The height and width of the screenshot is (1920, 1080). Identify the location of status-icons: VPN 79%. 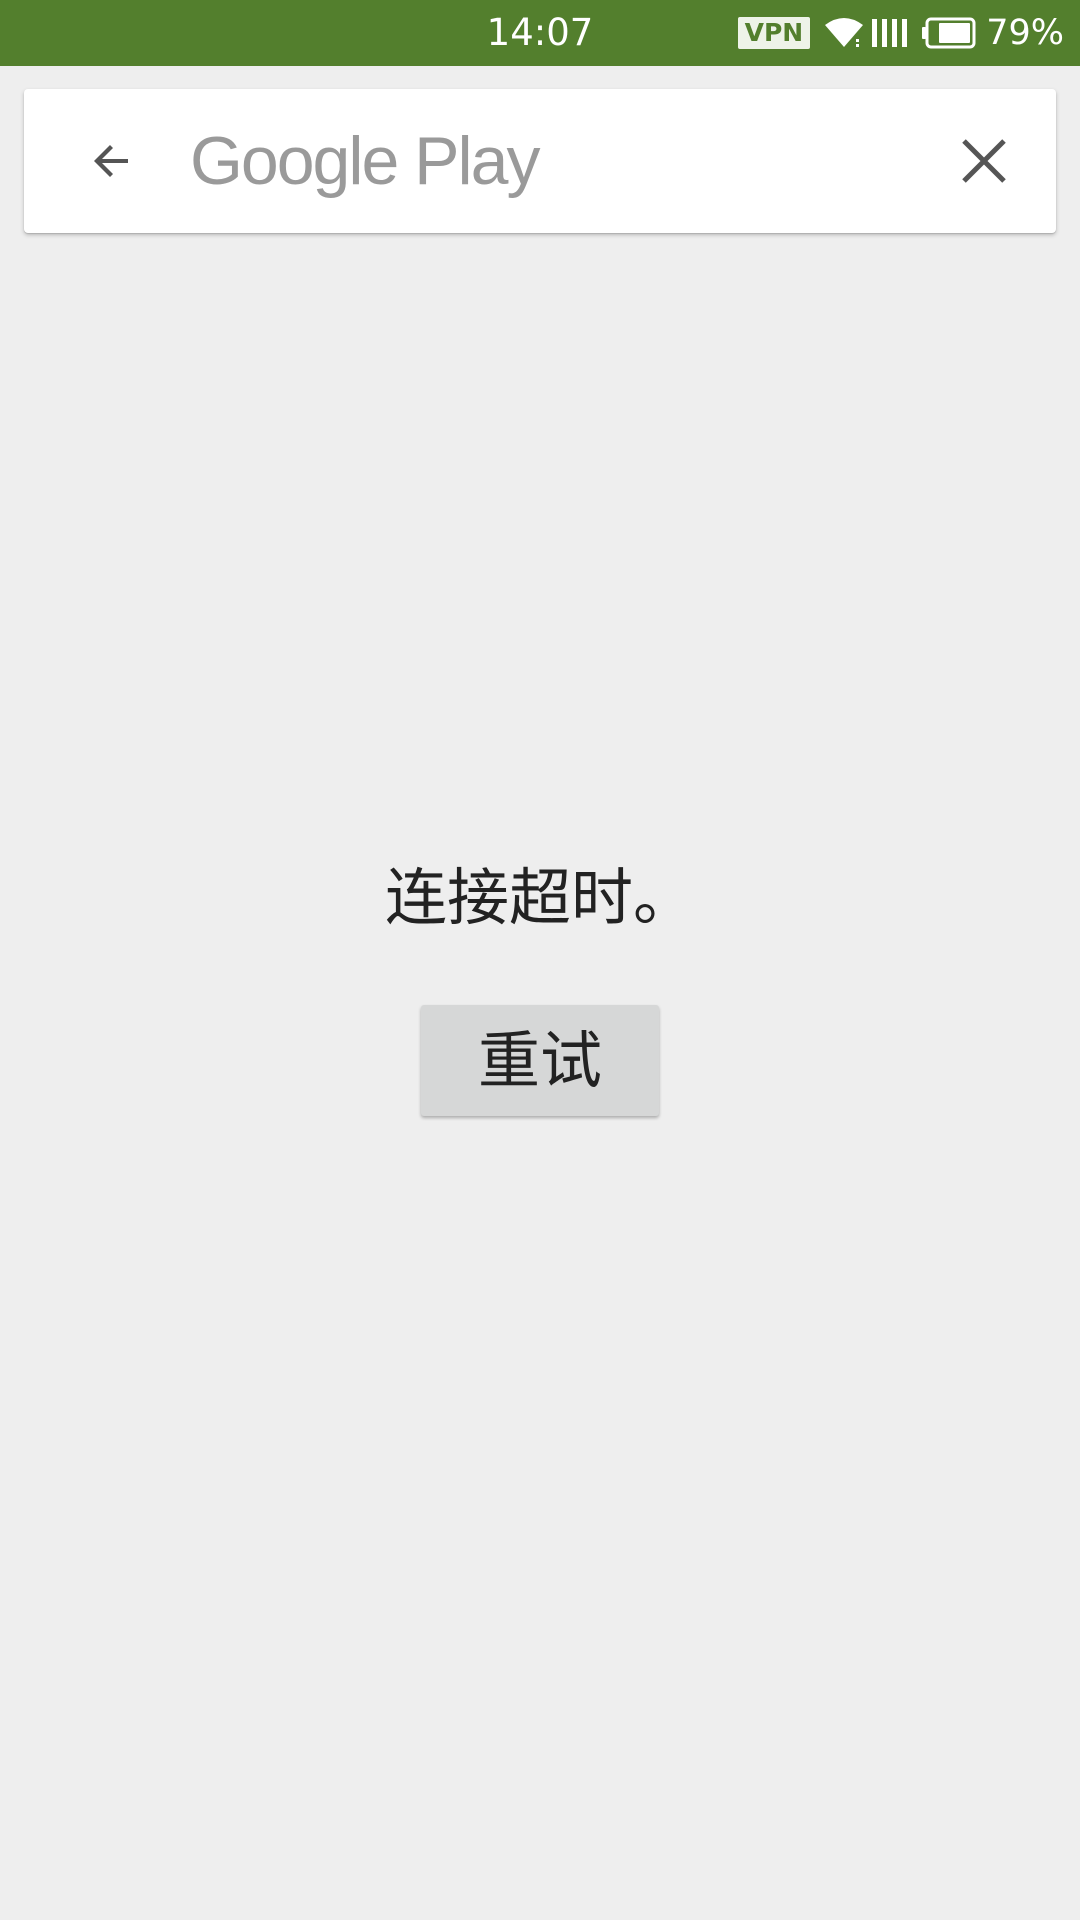
(900, 33).